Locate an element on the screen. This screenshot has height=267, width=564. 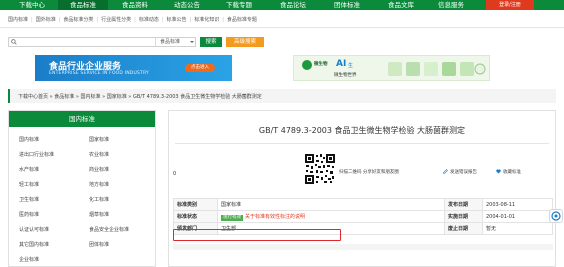
sidebar-item: 地方标准 is located at coordinates (99, 184).